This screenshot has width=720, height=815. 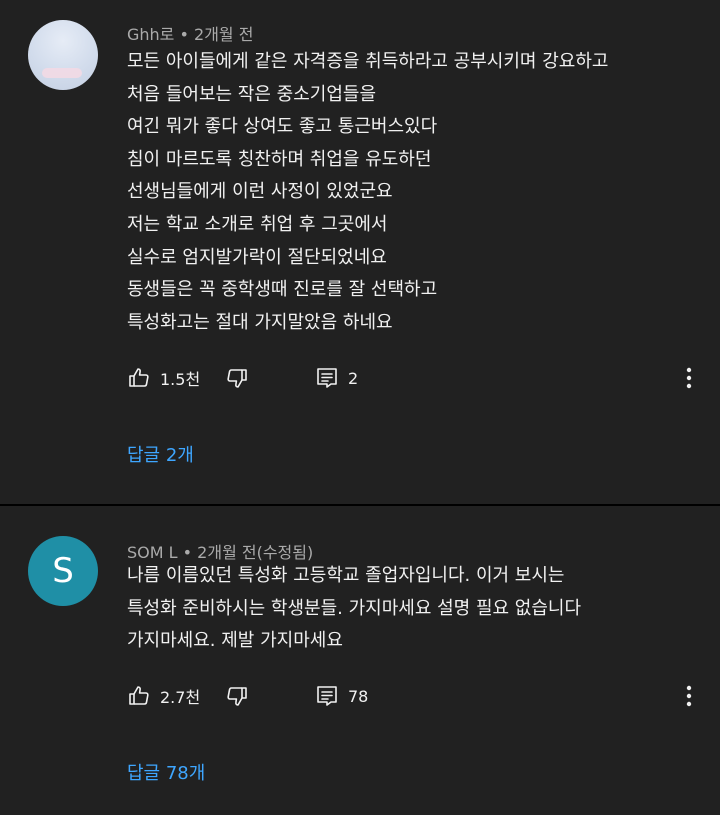 What do you see at coordinates (257, 257) in the screenshot?
I see `comment-line: 실수로 엄지발가락이 절단되었네요` at bounding box center [257, 257].